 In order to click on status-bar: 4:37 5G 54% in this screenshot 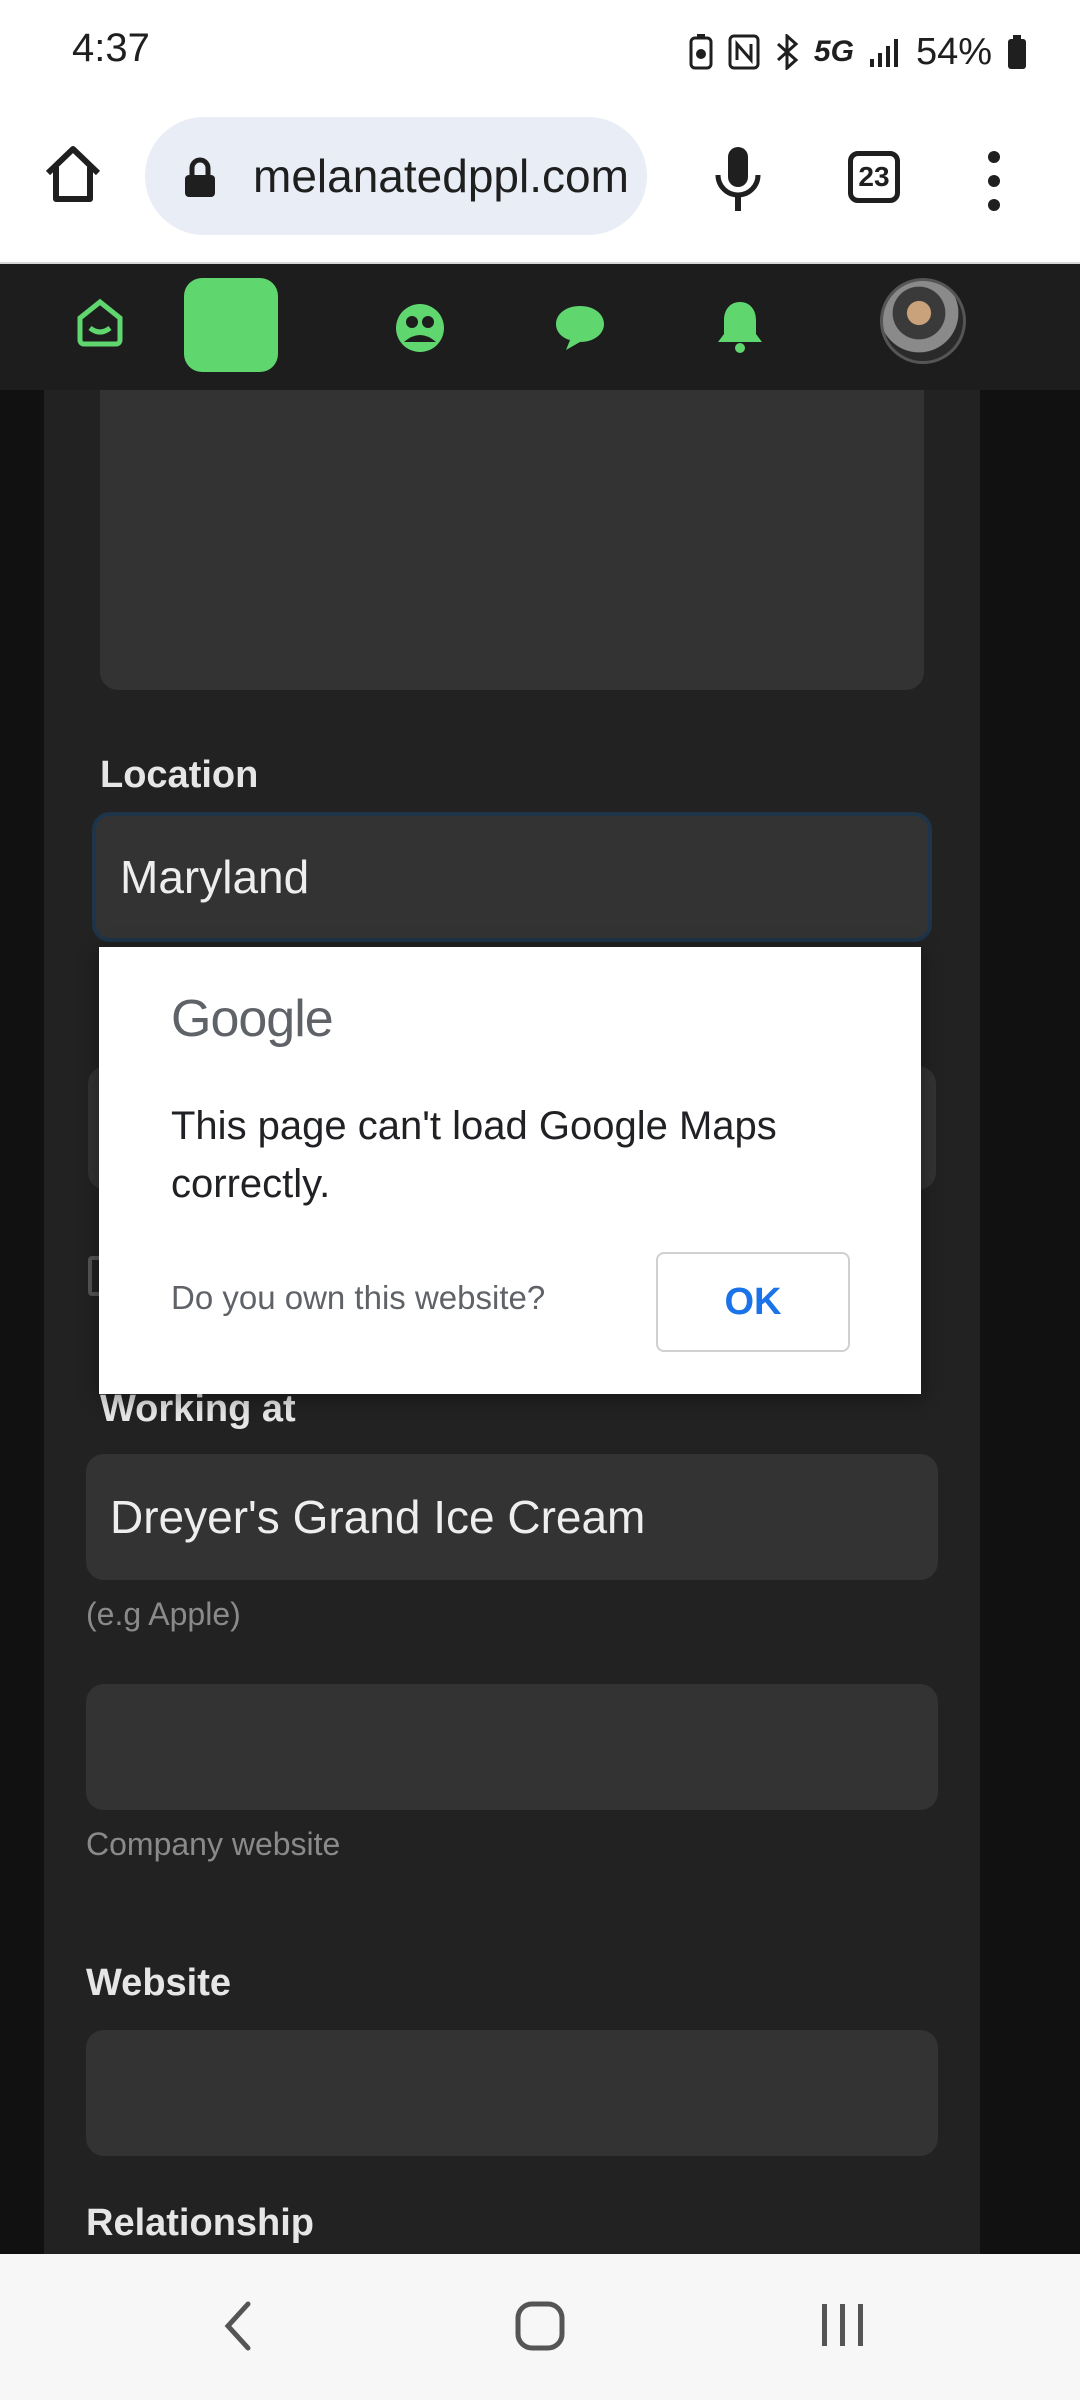, I will do `click(540, 52)`.